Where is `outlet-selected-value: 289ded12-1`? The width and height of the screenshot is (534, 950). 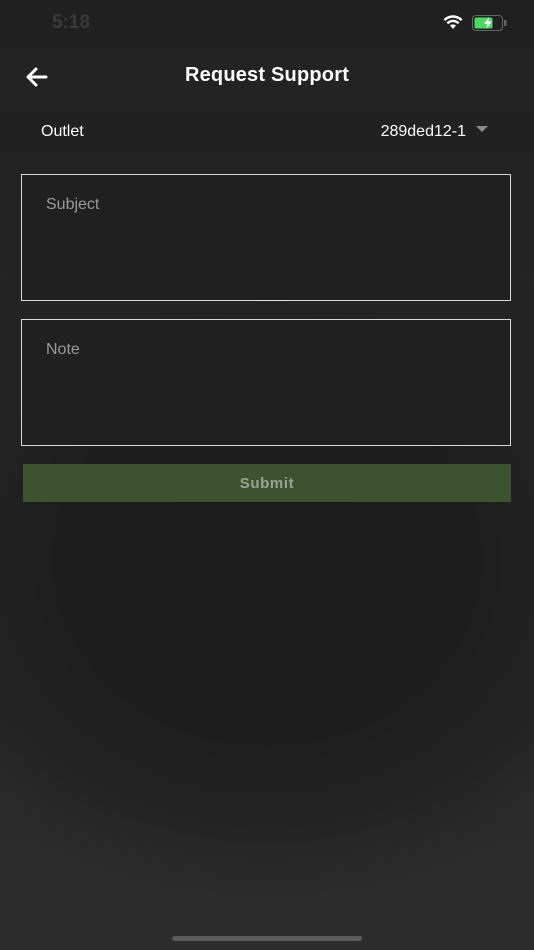 outlet-selected-value: 289ded12-1 is located at coordinates (423, 131).